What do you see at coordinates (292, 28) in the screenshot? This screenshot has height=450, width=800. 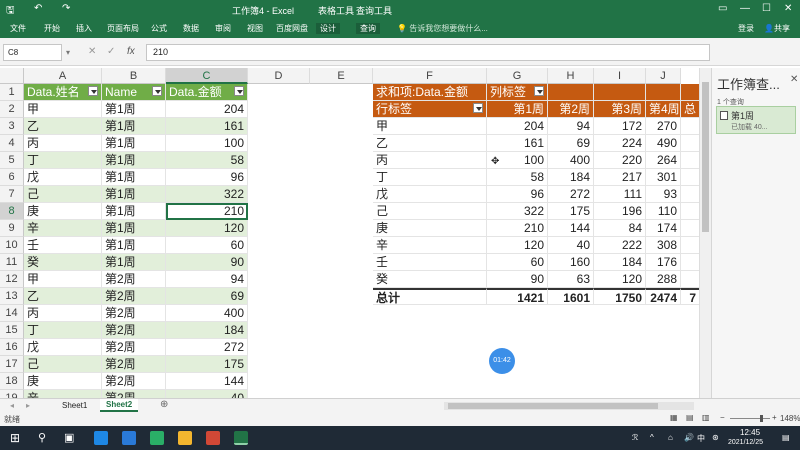 I see `tab-baidu: 百度网盘` at bounding box center [292, 28].